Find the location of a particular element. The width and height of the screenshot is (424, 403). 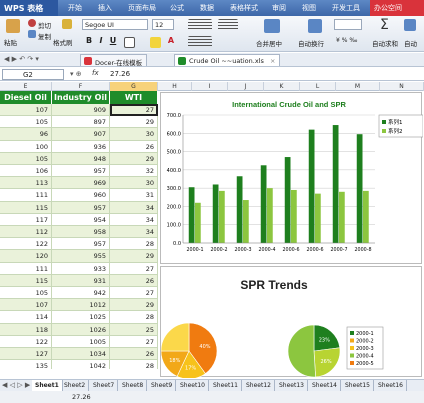

table-cell: 107 is located at coordinates (26, 305).